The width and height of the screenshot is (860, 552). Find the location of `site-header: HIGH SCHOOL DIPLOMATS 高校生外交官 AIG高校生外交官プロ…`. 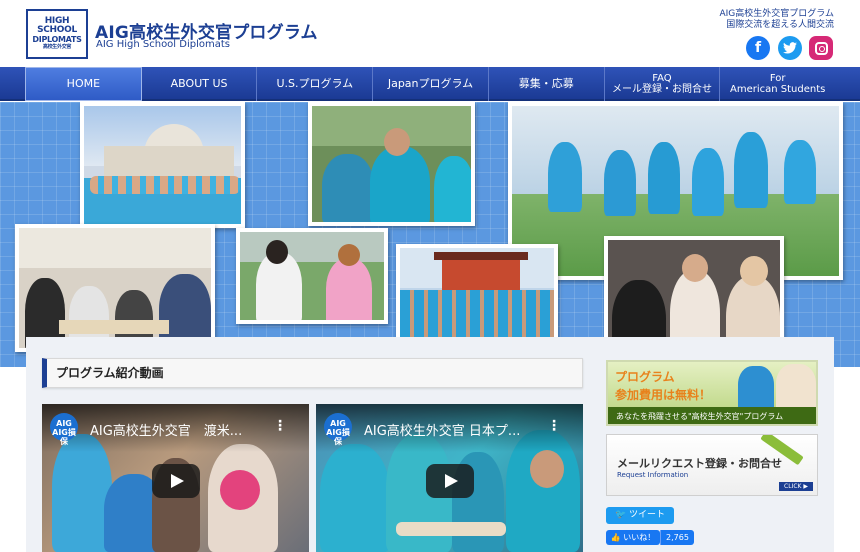

site-header: HIGH SCHOOL DIPLOMATS 高校生外交官 AIG高校生外交官プロ… is located at coordinates (430, 33).